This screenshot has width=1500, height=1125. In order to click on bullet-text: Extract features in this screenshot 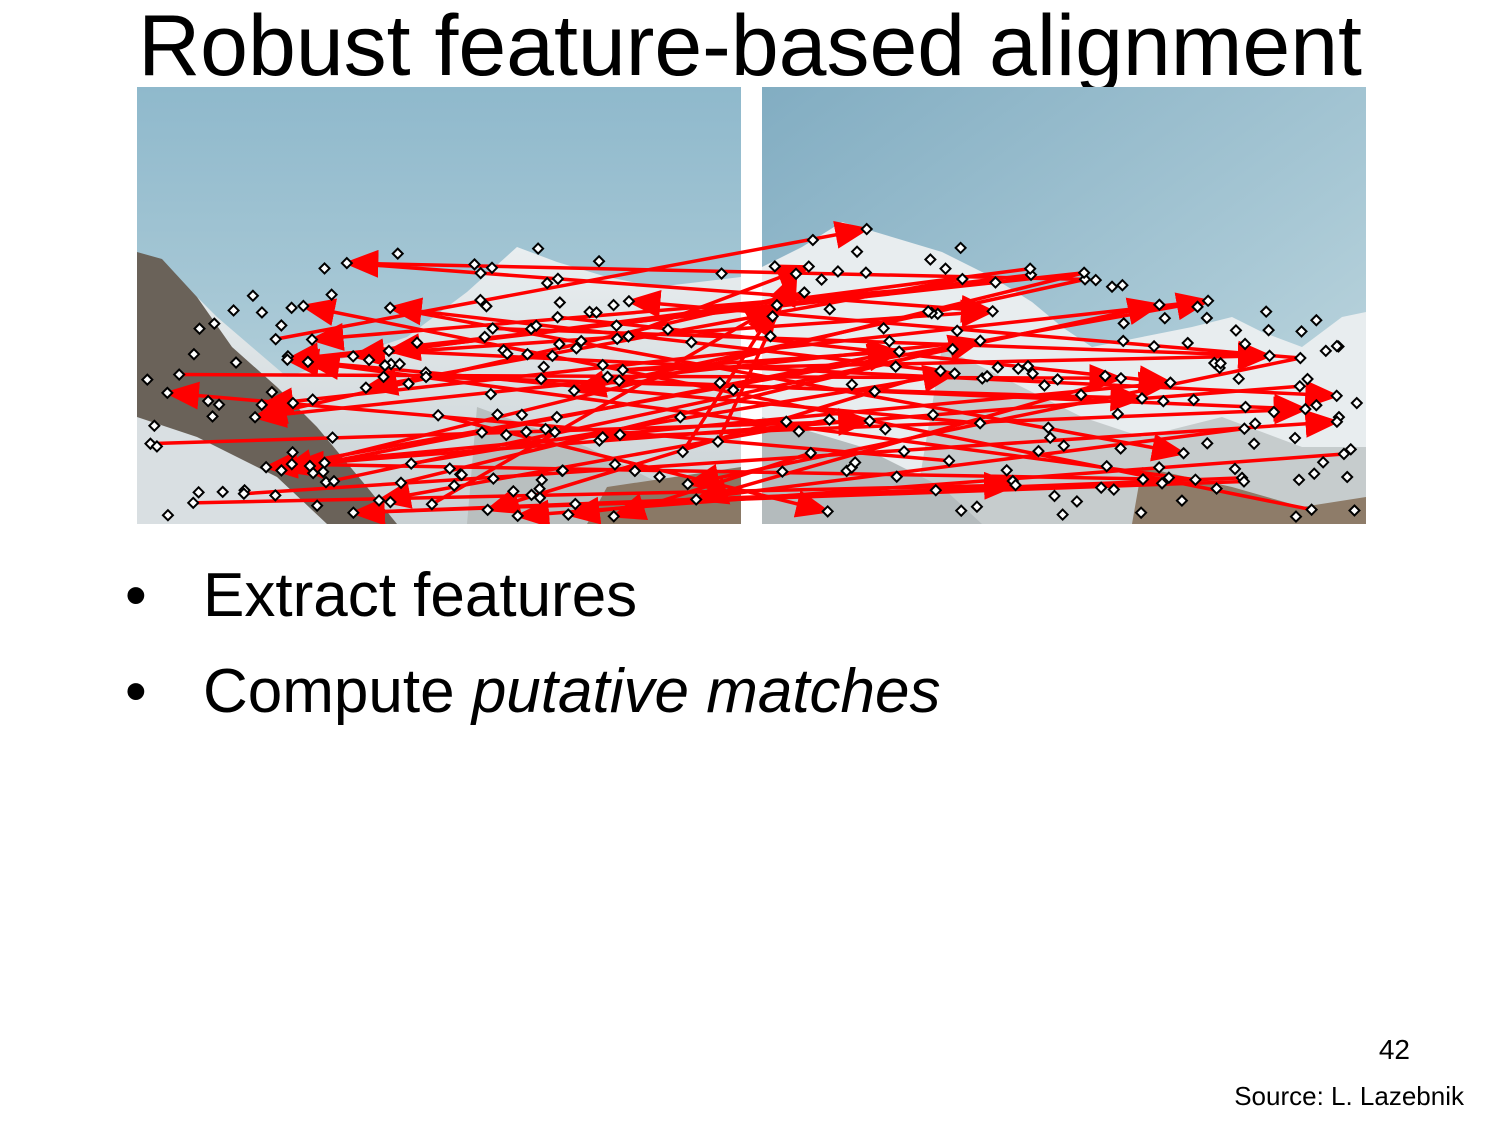, I will do `click(420, 595)`.